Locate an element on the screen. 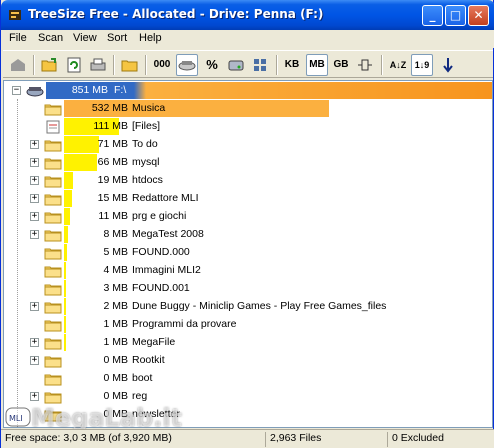 This screenshot has height=448, width=494. toolbar: 000 % KB MB GB A↓Z 1↓9 is located at coordinates (248, 64).